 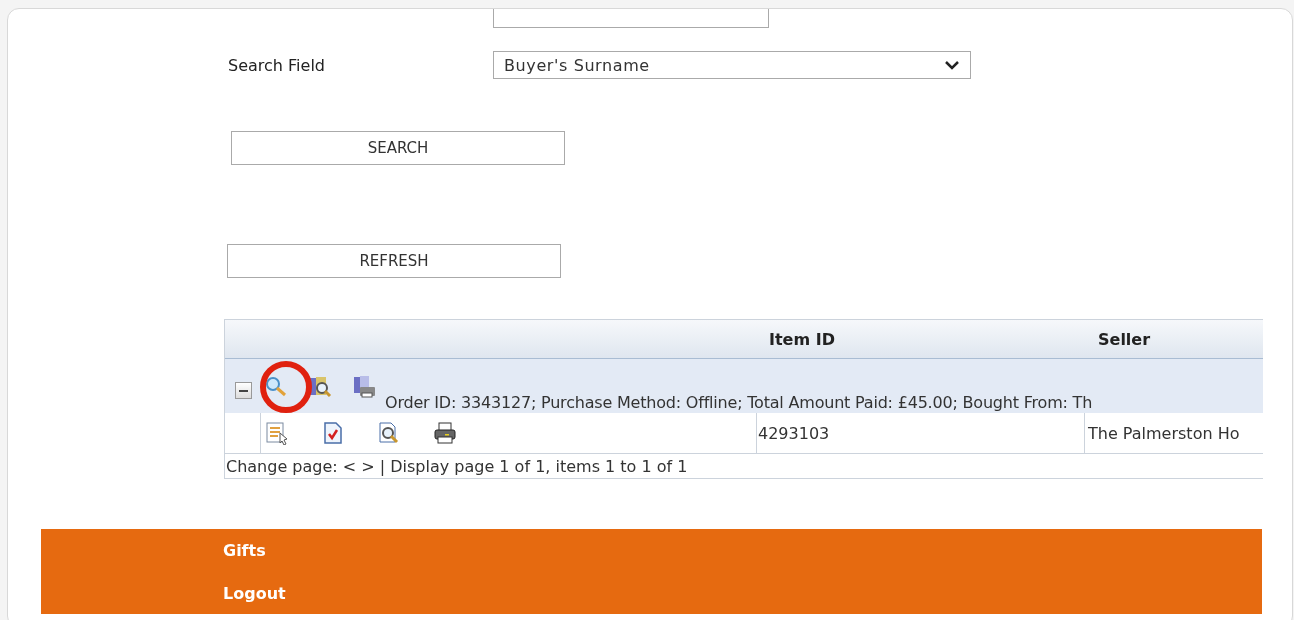 I want to click on checked-document-icon, so click(x=333, y=433).